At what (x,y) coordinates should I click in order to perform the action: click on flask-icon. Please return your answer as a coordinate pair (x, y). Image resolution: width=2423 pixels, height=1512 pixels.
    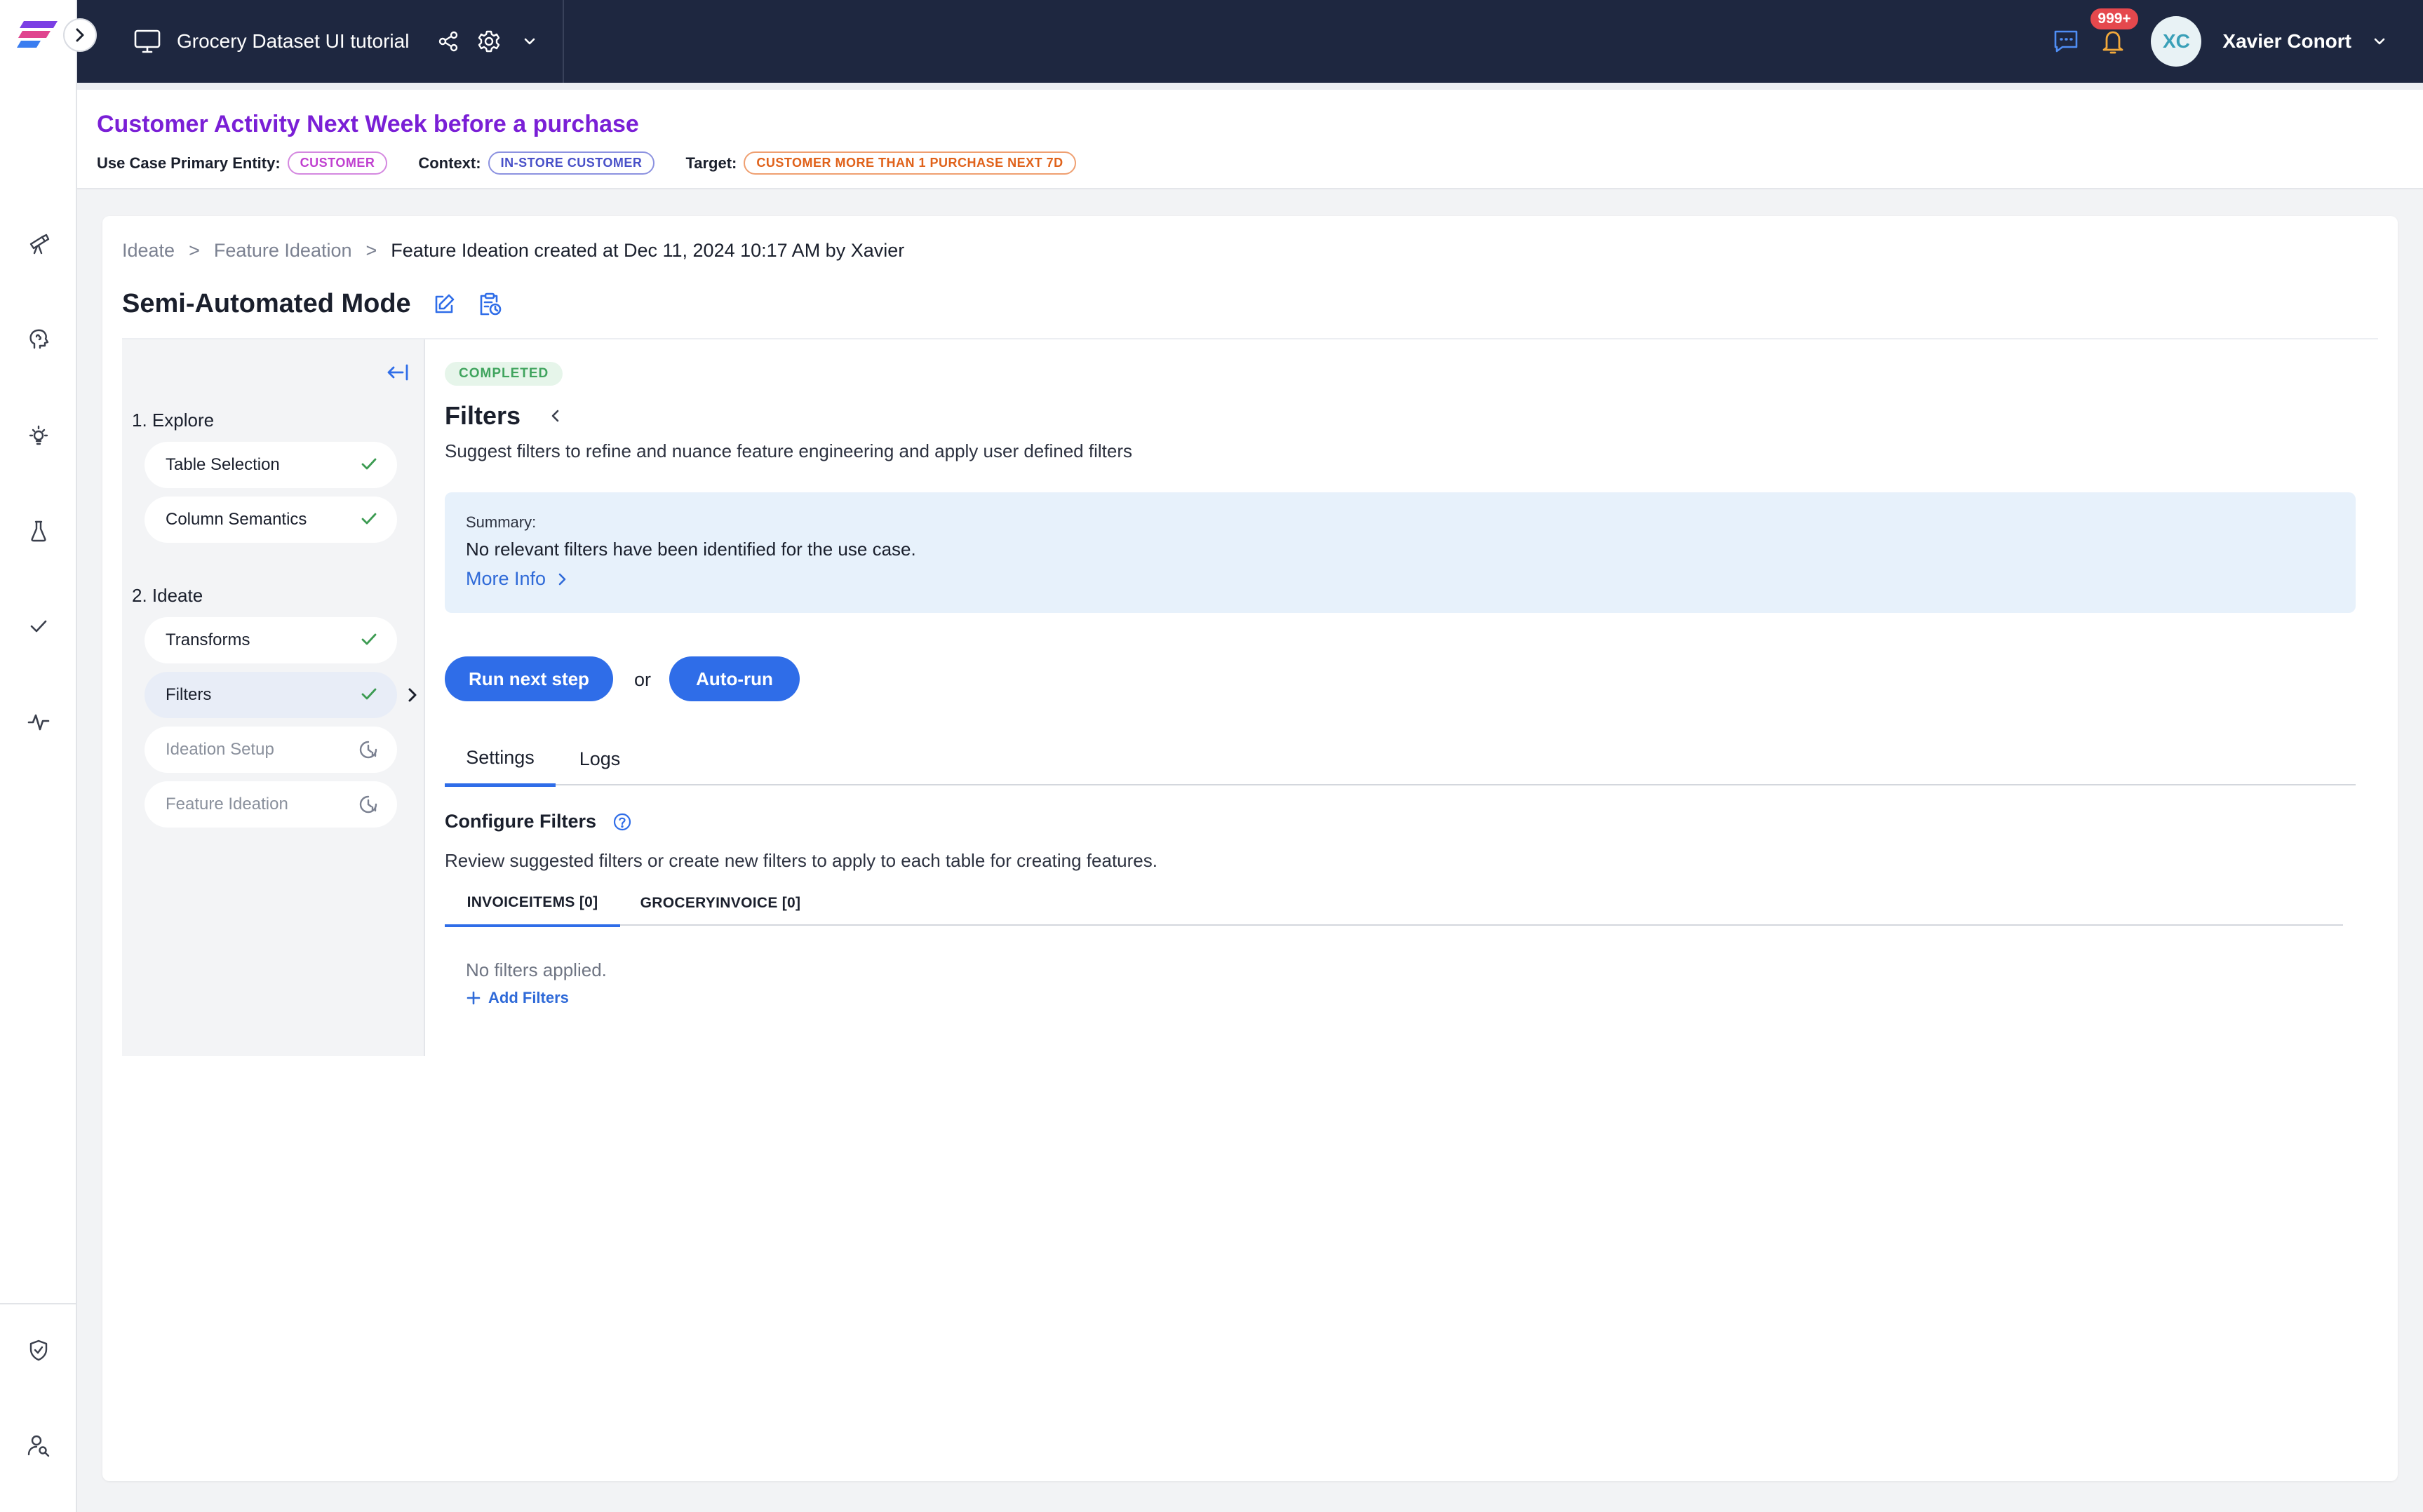
    Looking at the image, I should click on (39, 531).